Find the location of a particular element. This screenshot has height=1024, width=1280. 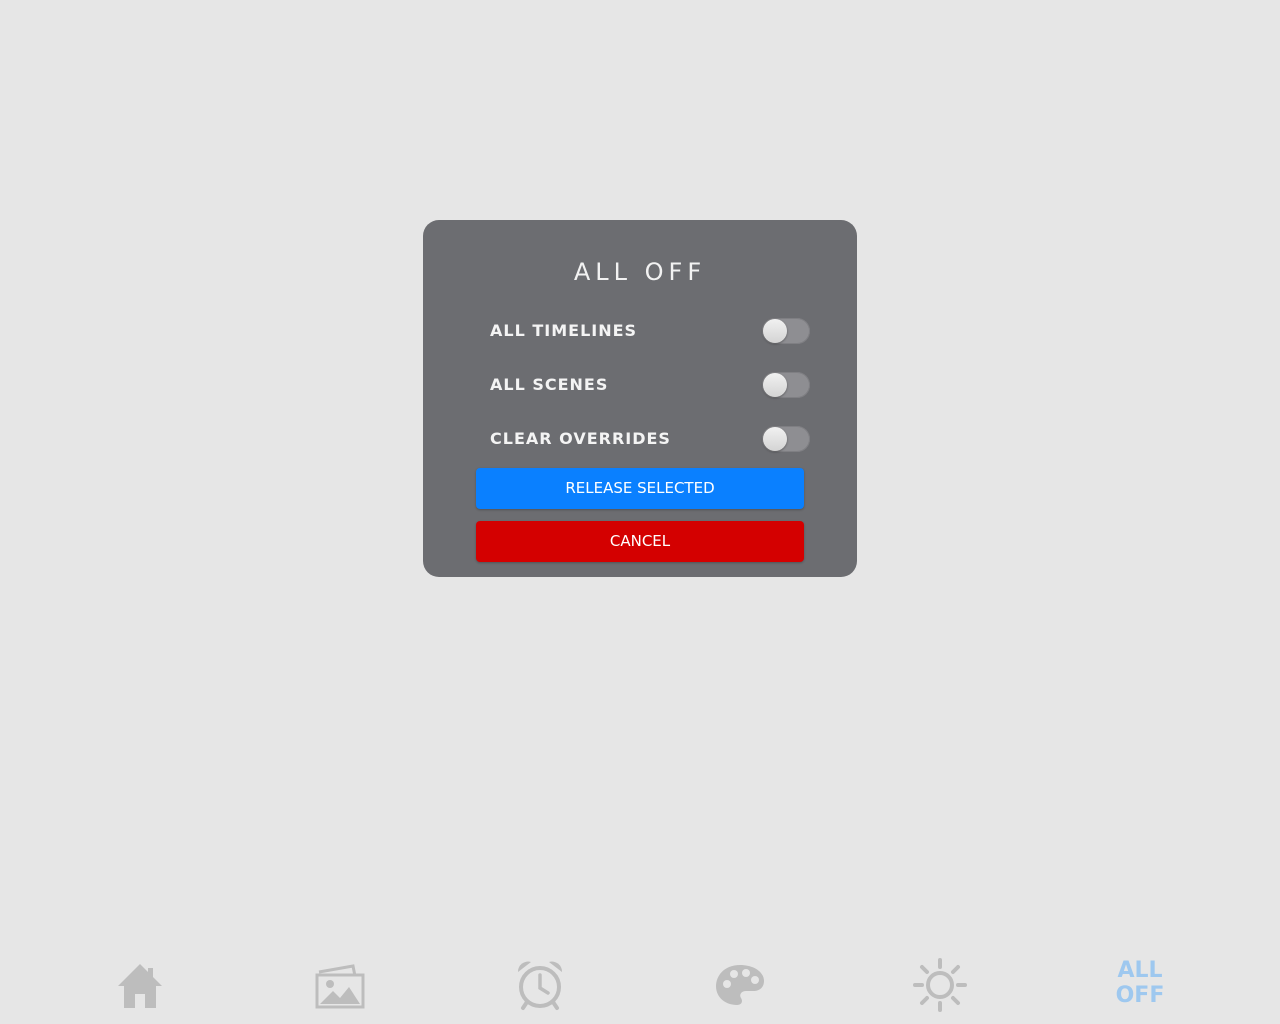

home-icon is located at coordinates (140, 985).